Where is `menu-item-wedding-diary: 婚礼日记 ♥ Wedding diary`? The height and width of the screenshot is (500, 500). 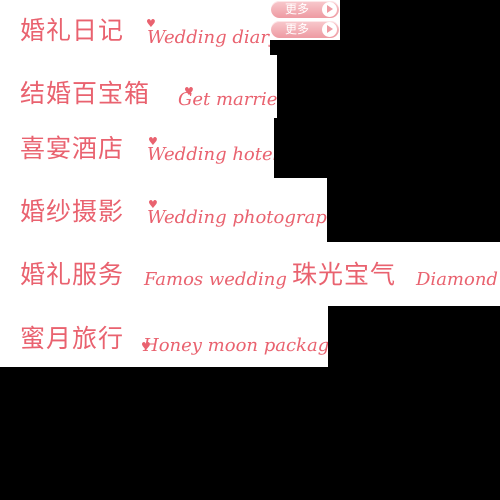
menu-item-wedding-diary: 婚礼日记 ♥ Wedding diary is located at coordinates (135, 27).